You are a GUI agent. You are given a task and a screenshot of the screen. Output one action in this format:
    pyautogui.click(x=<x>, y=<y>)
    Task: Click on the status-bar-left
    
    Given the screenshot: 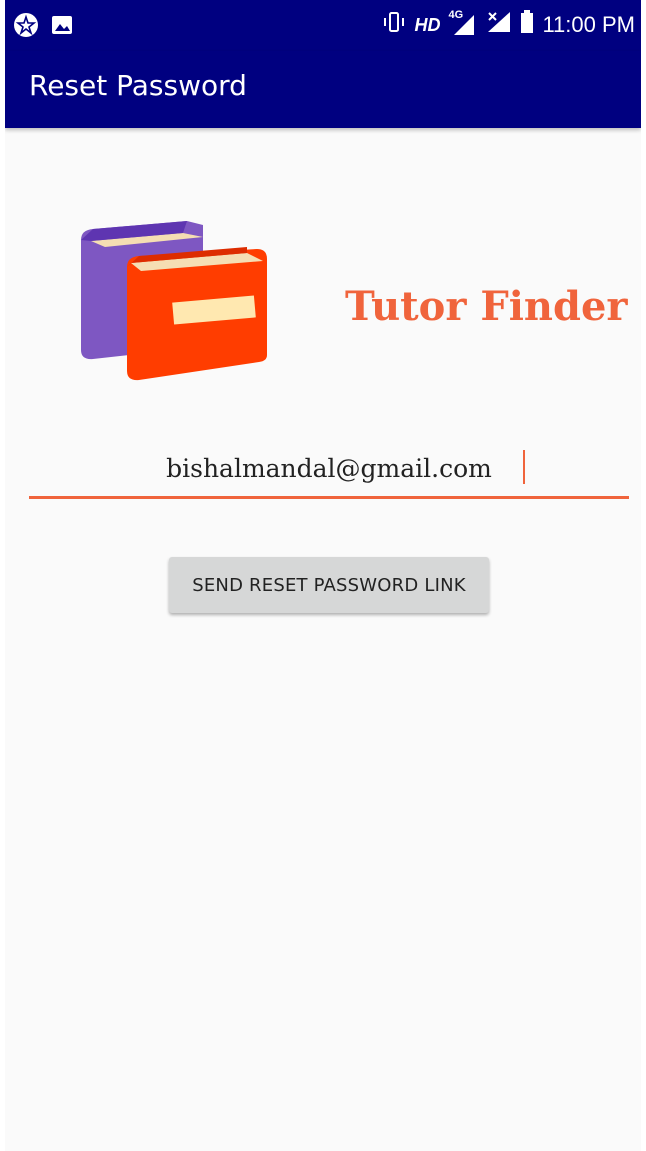 What is the action you would take?
    pyautogui.click(x=43, y=27)
    